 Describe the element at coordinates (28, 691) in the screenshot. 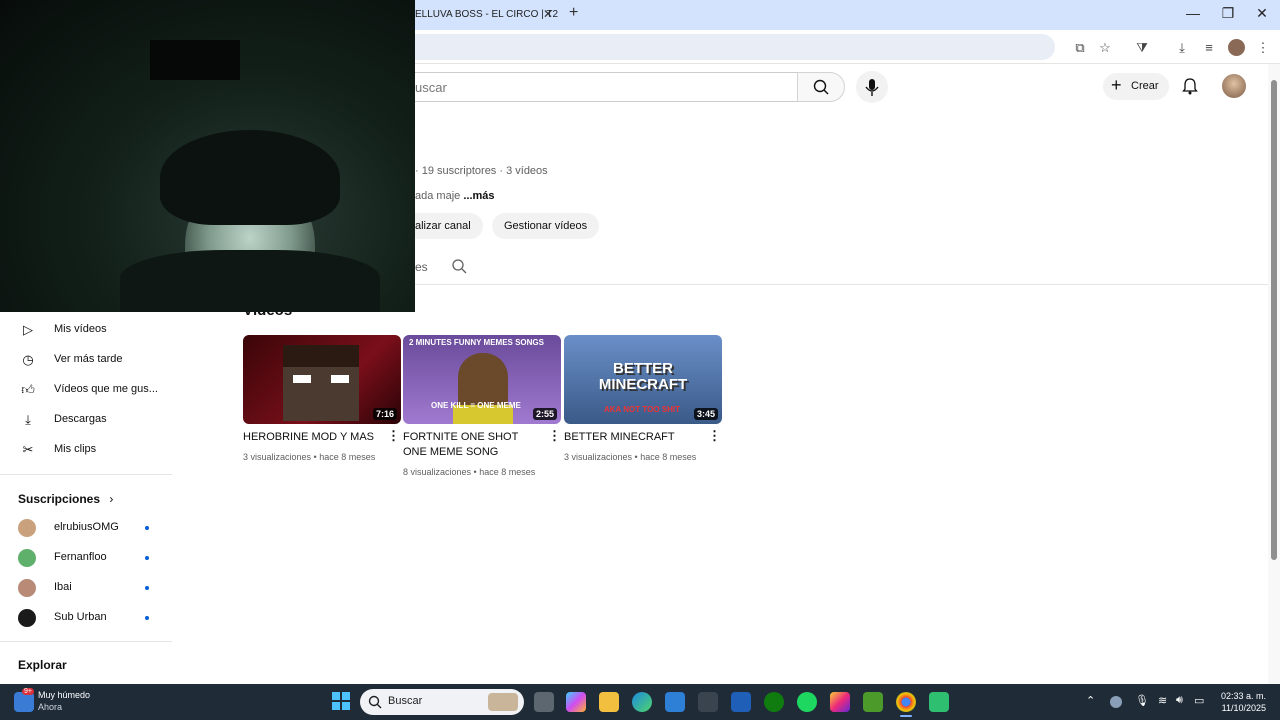

I see `weather-badge: 9+` at that location.